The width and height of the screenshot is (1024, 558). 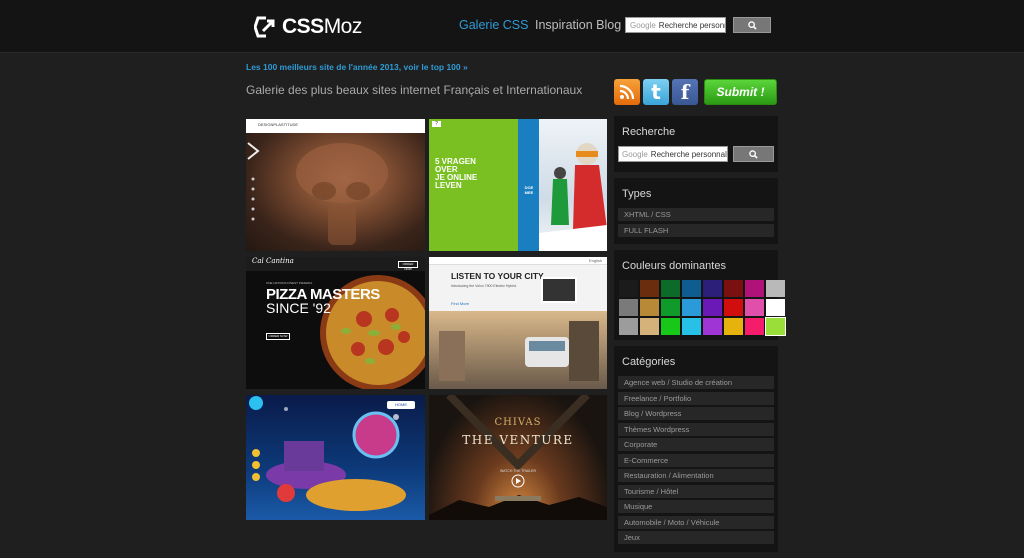 I want to click on twitter-button: t, so click(x=656, y=92).